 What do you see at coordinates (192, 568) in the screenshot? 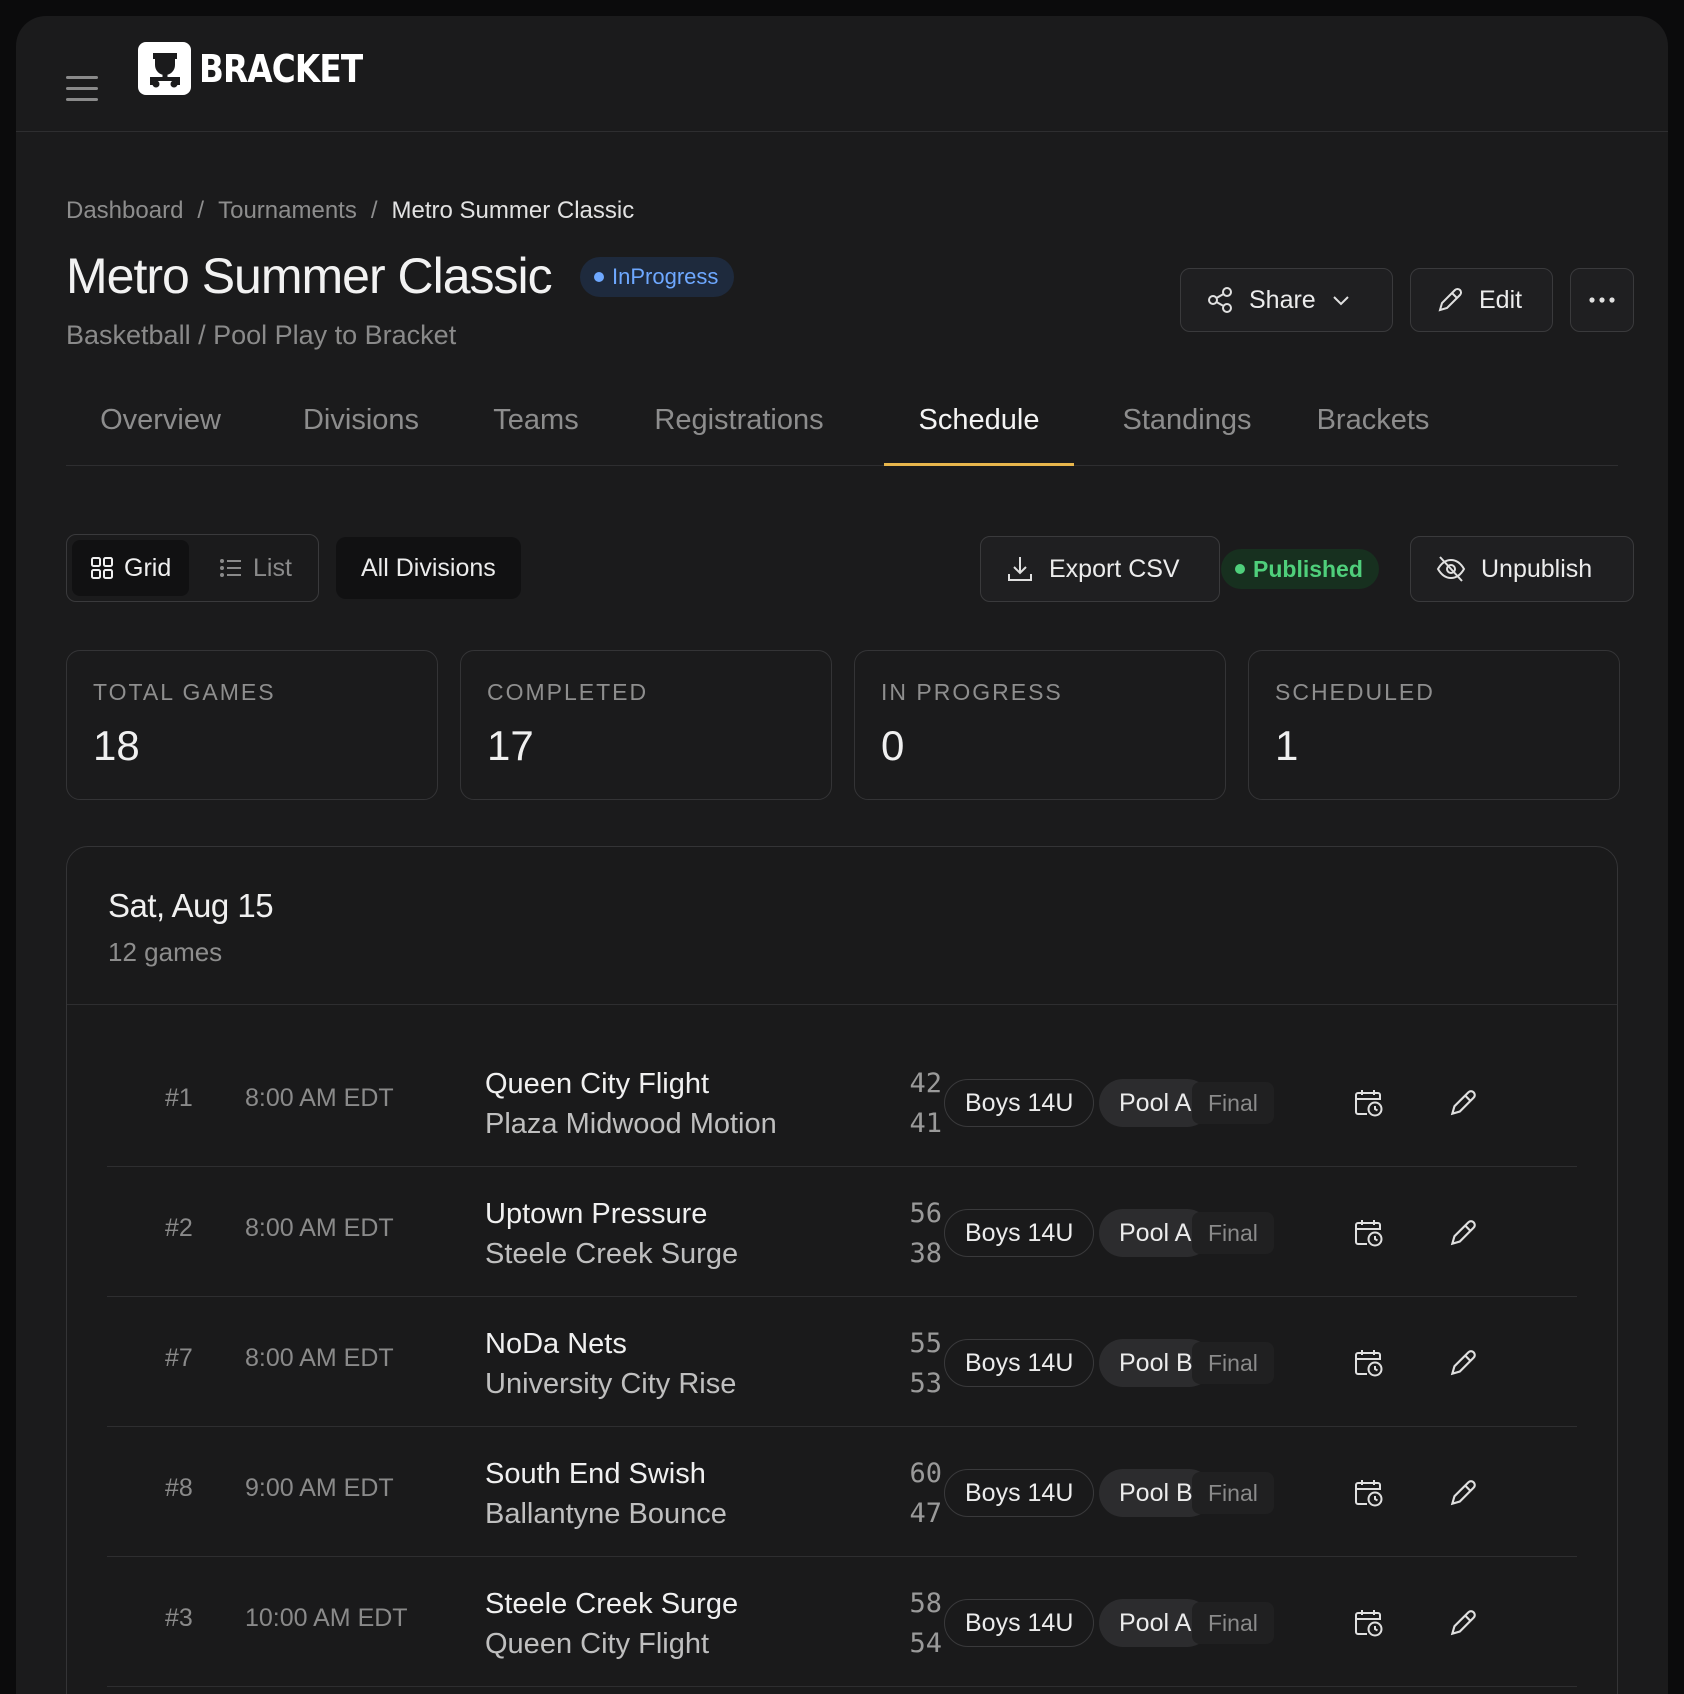
I see `view-toggle: Grid List` at bounding box center [192, 568].